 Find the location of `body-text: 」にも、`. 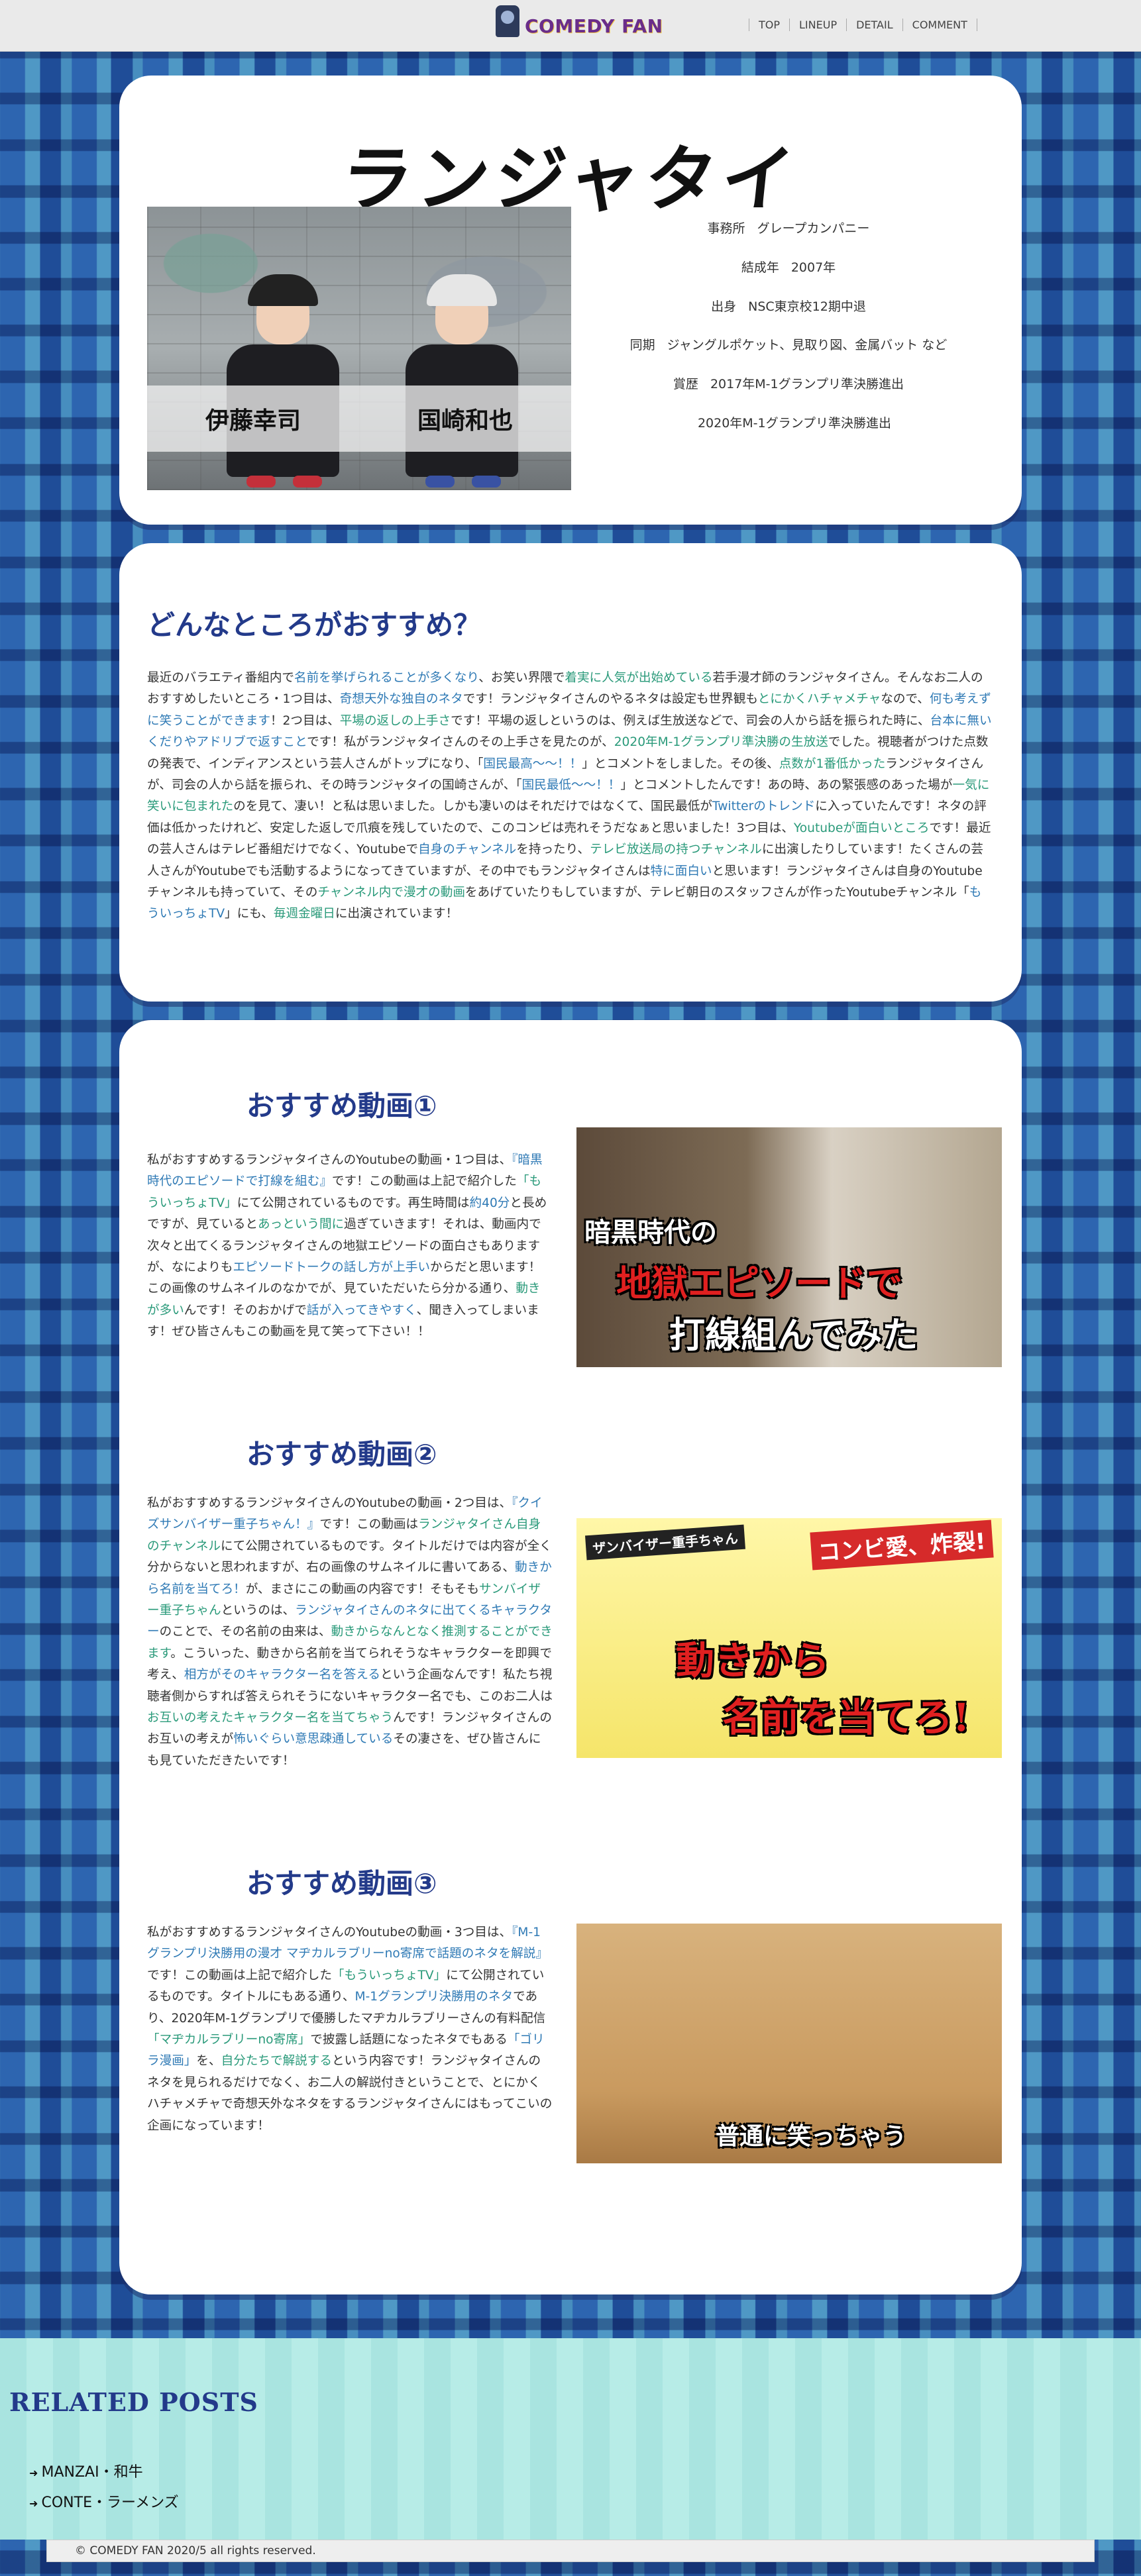

body-text: 」にも、 is located at coordinates (249, 914).